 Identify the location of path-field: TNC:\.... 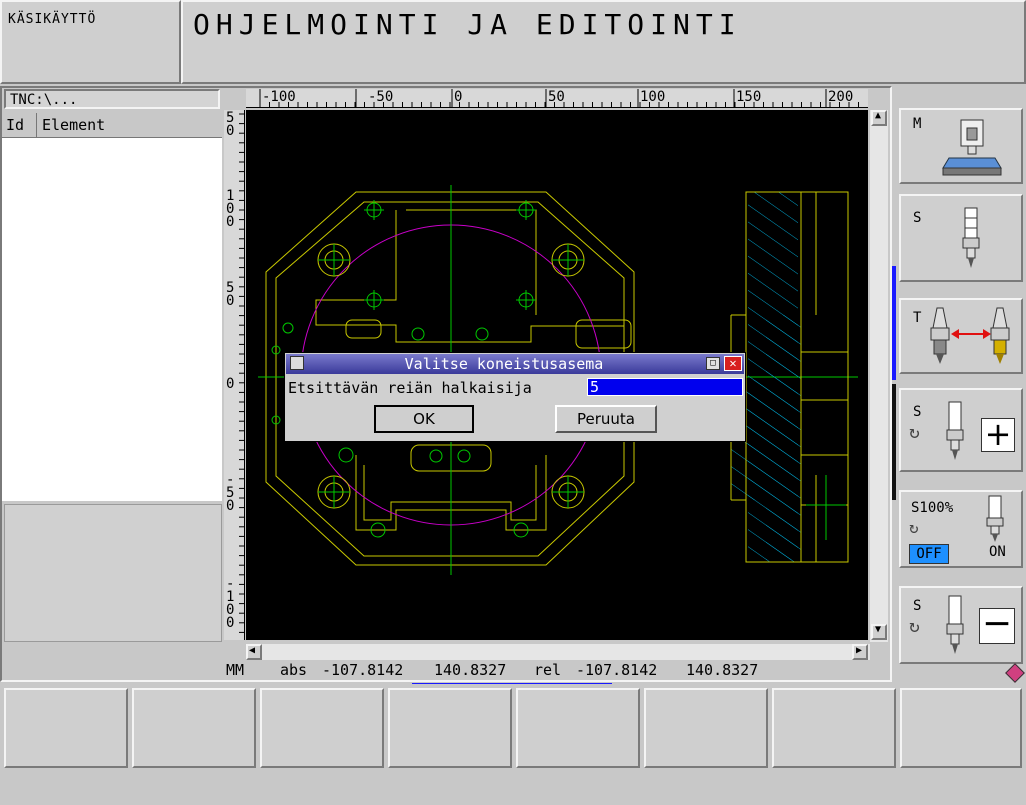
(112, 99).